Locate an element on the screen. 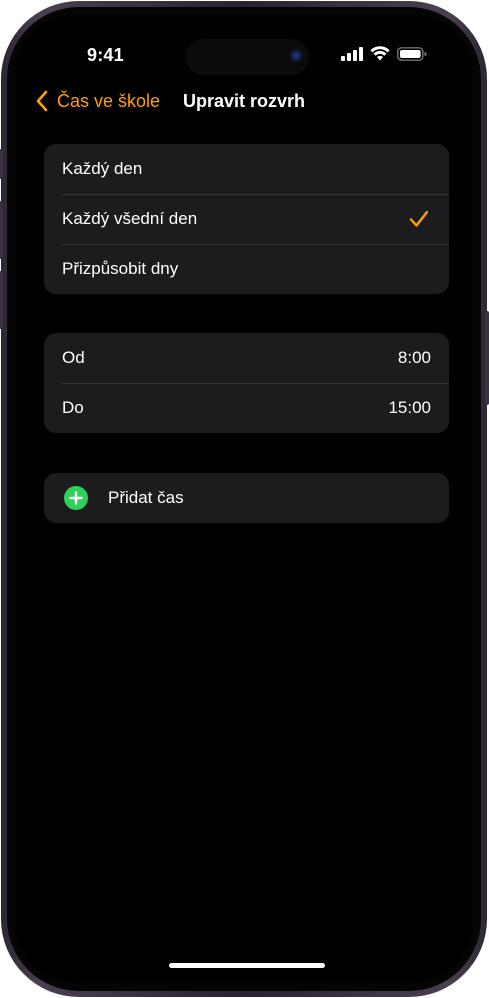 The height and width of the screenshot is (998, 489). add-time-label: Přidat čas is located at coordinates (146, 497).